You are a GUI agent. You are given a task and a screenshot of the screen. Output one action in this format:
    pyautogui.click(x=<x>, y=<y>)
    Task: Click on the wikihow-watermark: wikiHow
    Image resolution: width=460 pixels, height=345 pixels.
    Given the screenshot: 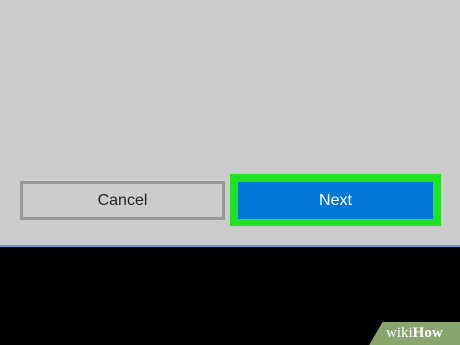 What is the action you would take?
    pyautogui.click(x=414, y=333)
    